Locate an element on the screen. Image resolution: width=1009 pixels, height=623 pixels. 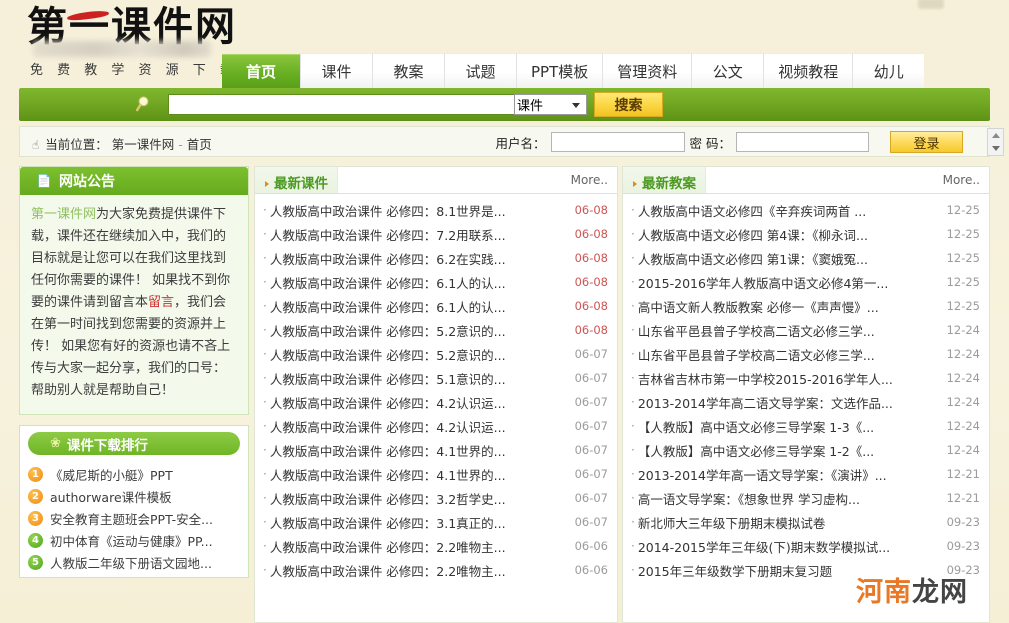
search-input is located at coordinates (350, 104).